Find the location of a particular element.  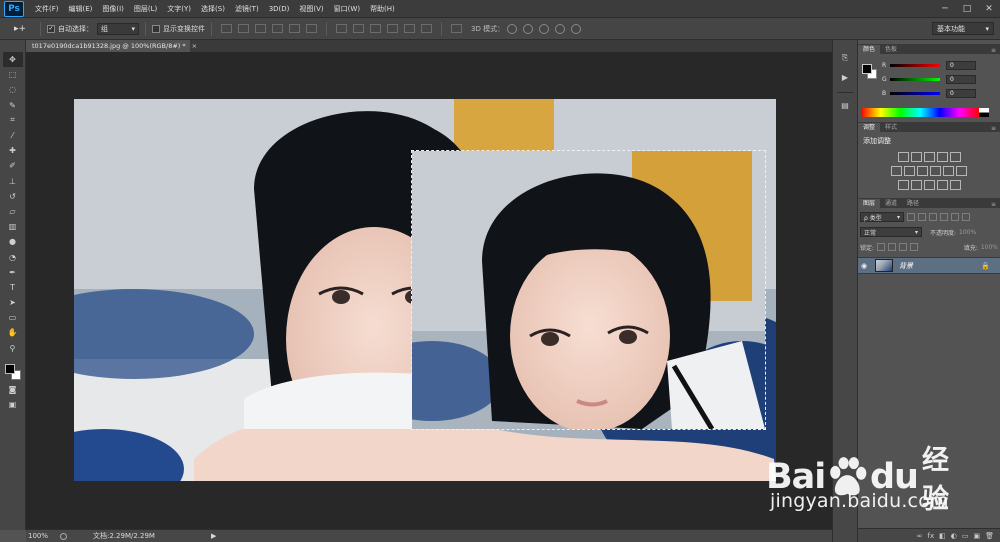

status-menu-arrow-icon: ▶ is located at coordinates (213, 536).